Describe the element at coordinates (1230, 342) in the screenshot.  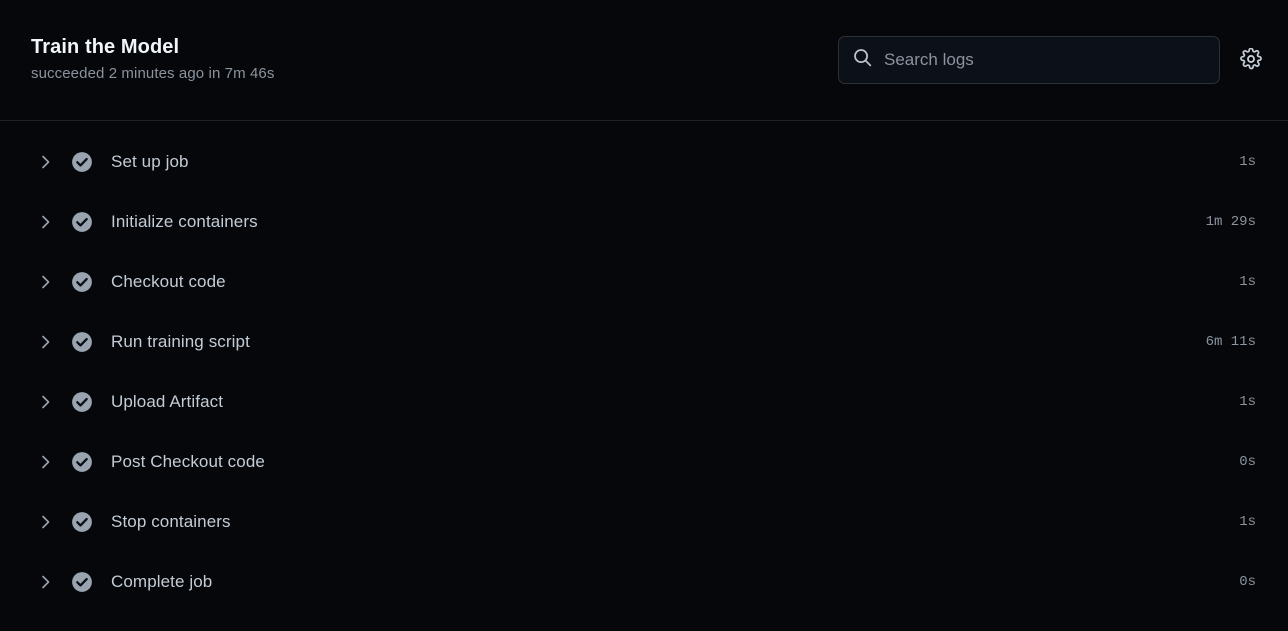
I see `job-step-duration: 6m 11s` at that location.